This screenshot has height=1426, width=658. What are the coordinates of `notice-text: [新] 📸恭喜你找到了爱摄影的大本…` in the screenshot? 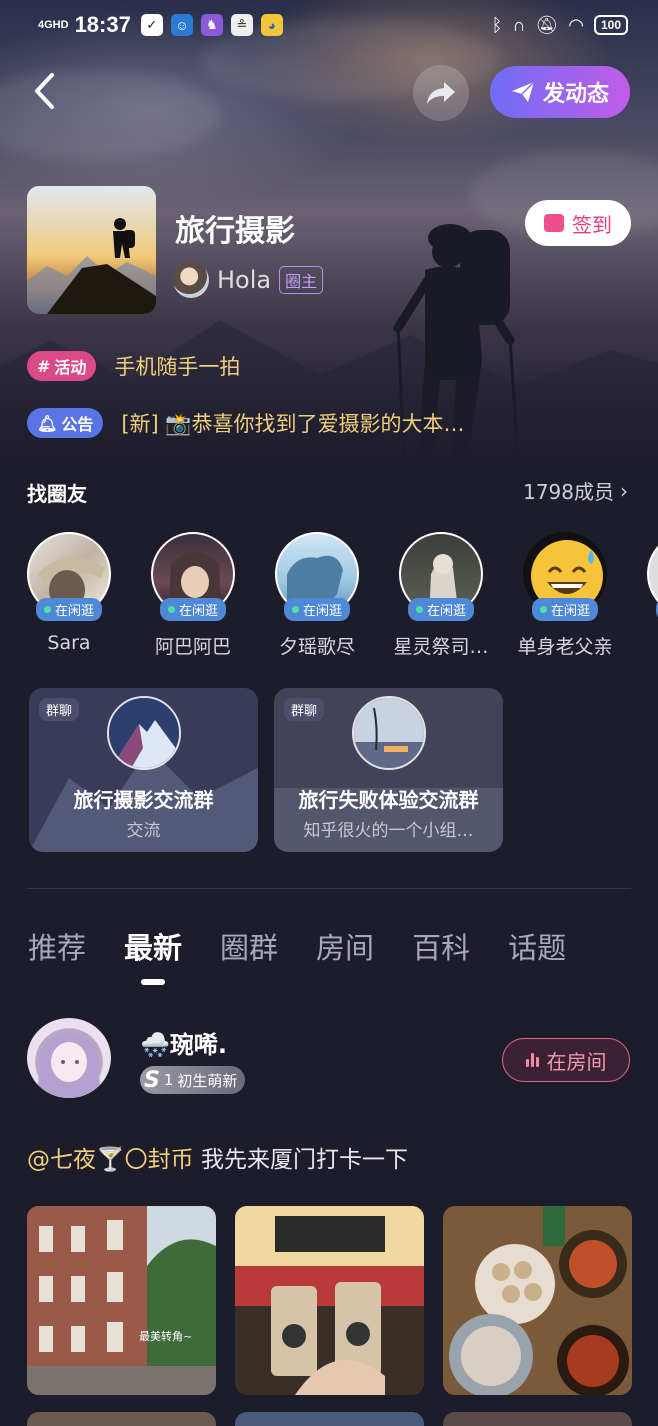 It's located at (293, 424).